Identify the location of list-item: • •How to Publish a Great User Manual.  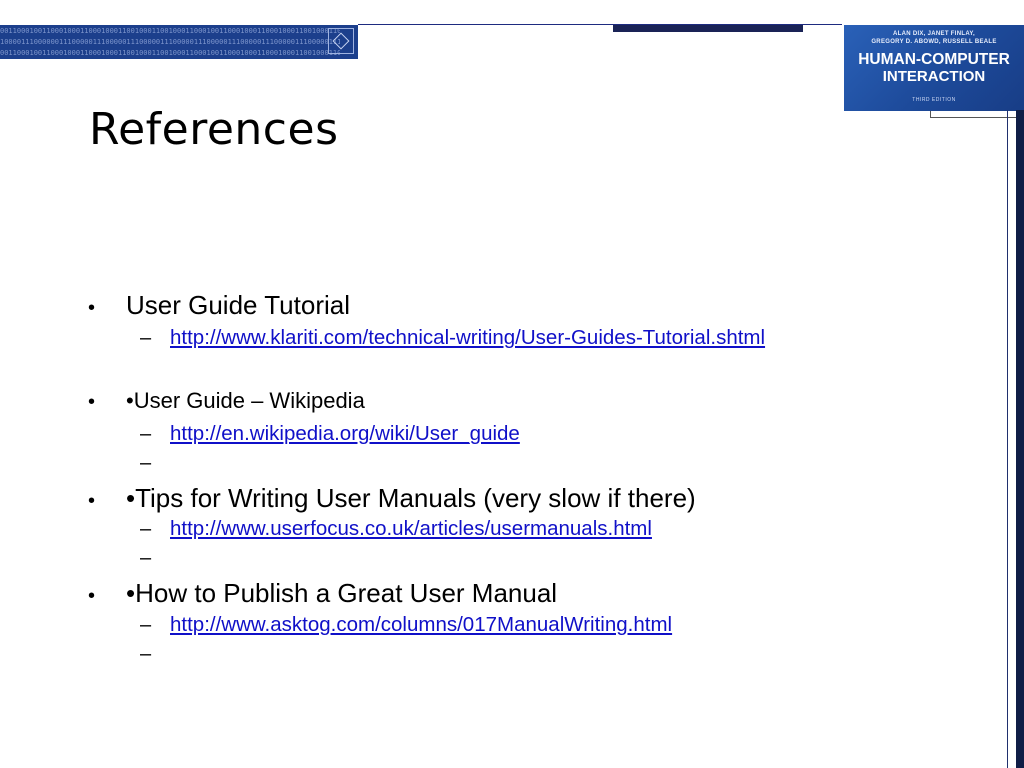
(322, 593).